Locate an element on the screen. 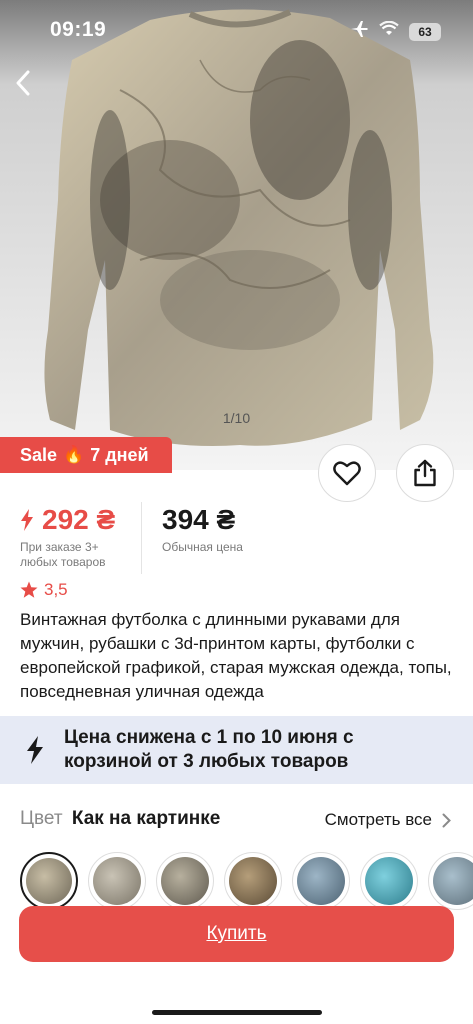 This screenshot has height=1024, width=473. sale-badge: Sale 🔥 7 дней is located at coordinates (86, 455).